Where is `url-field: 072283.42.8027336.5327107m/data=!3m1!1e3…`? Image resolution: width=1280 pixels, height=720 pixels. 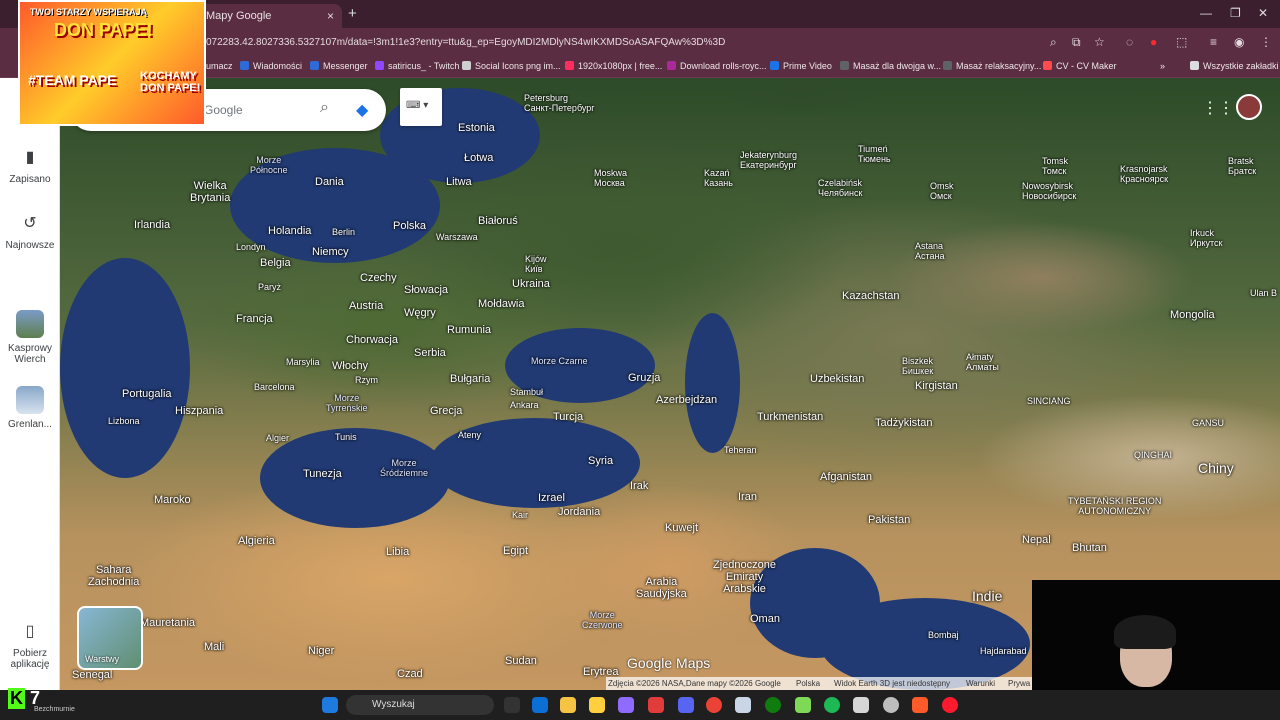
url-field: 072283.42.8027336.5327107m/data=!3m1!1e3… is located at coordinates (465, 42).